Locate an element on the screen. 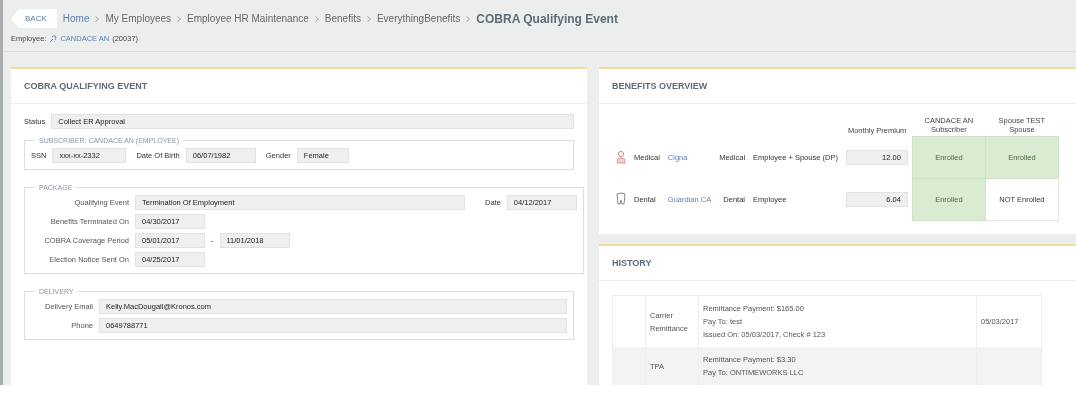 The width and height of the screenshot is (1076, 413). page-title: COBRA Qualifying Event is located at coordinates (547, 18).